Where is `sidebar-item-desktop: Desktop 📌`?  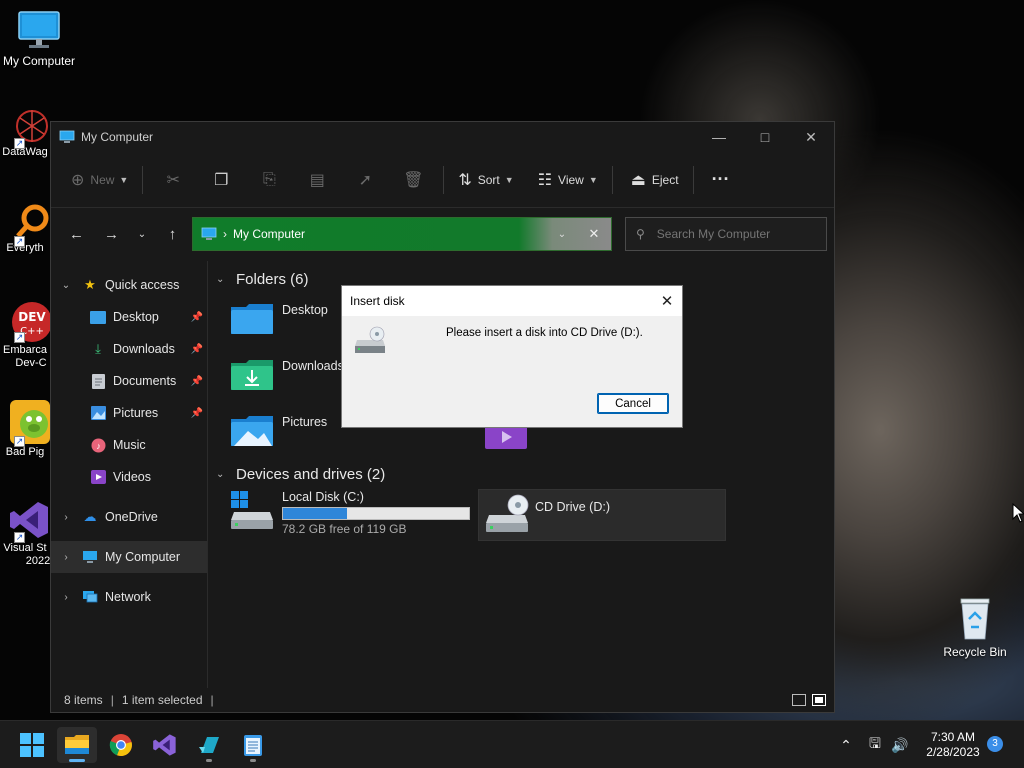 sidebar-item-desktop: Desktop 📌 is located at coordinates (129, 317).